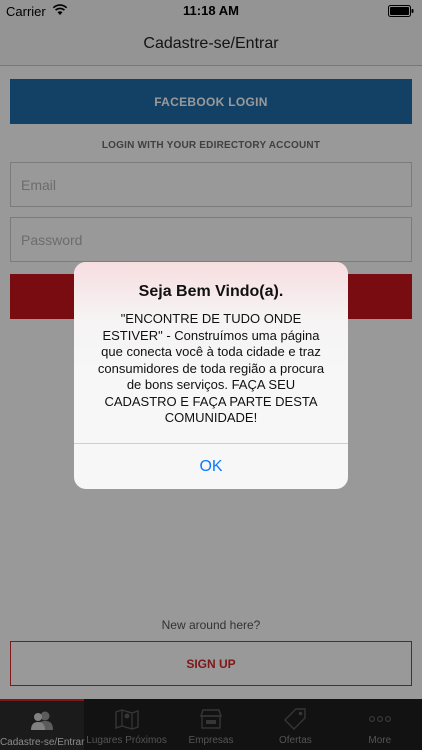  I want to click on alert-ok-button: OK, so click(211, 466).